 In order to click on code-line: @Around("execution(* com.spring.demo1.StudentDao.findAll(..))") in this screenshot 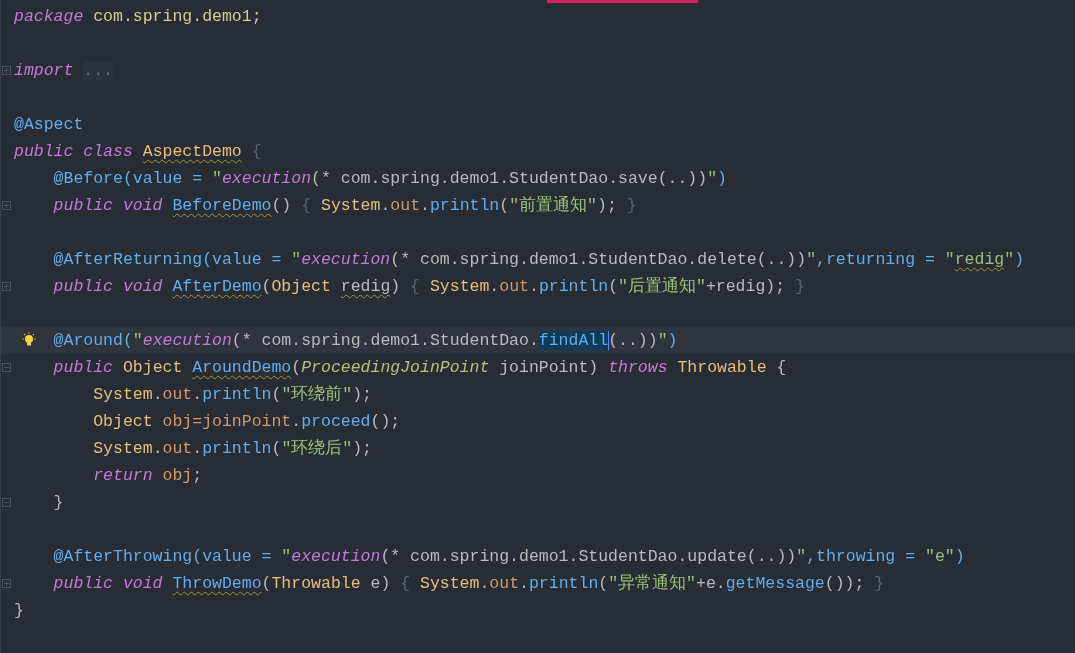, I will do `click(365, 341)`.